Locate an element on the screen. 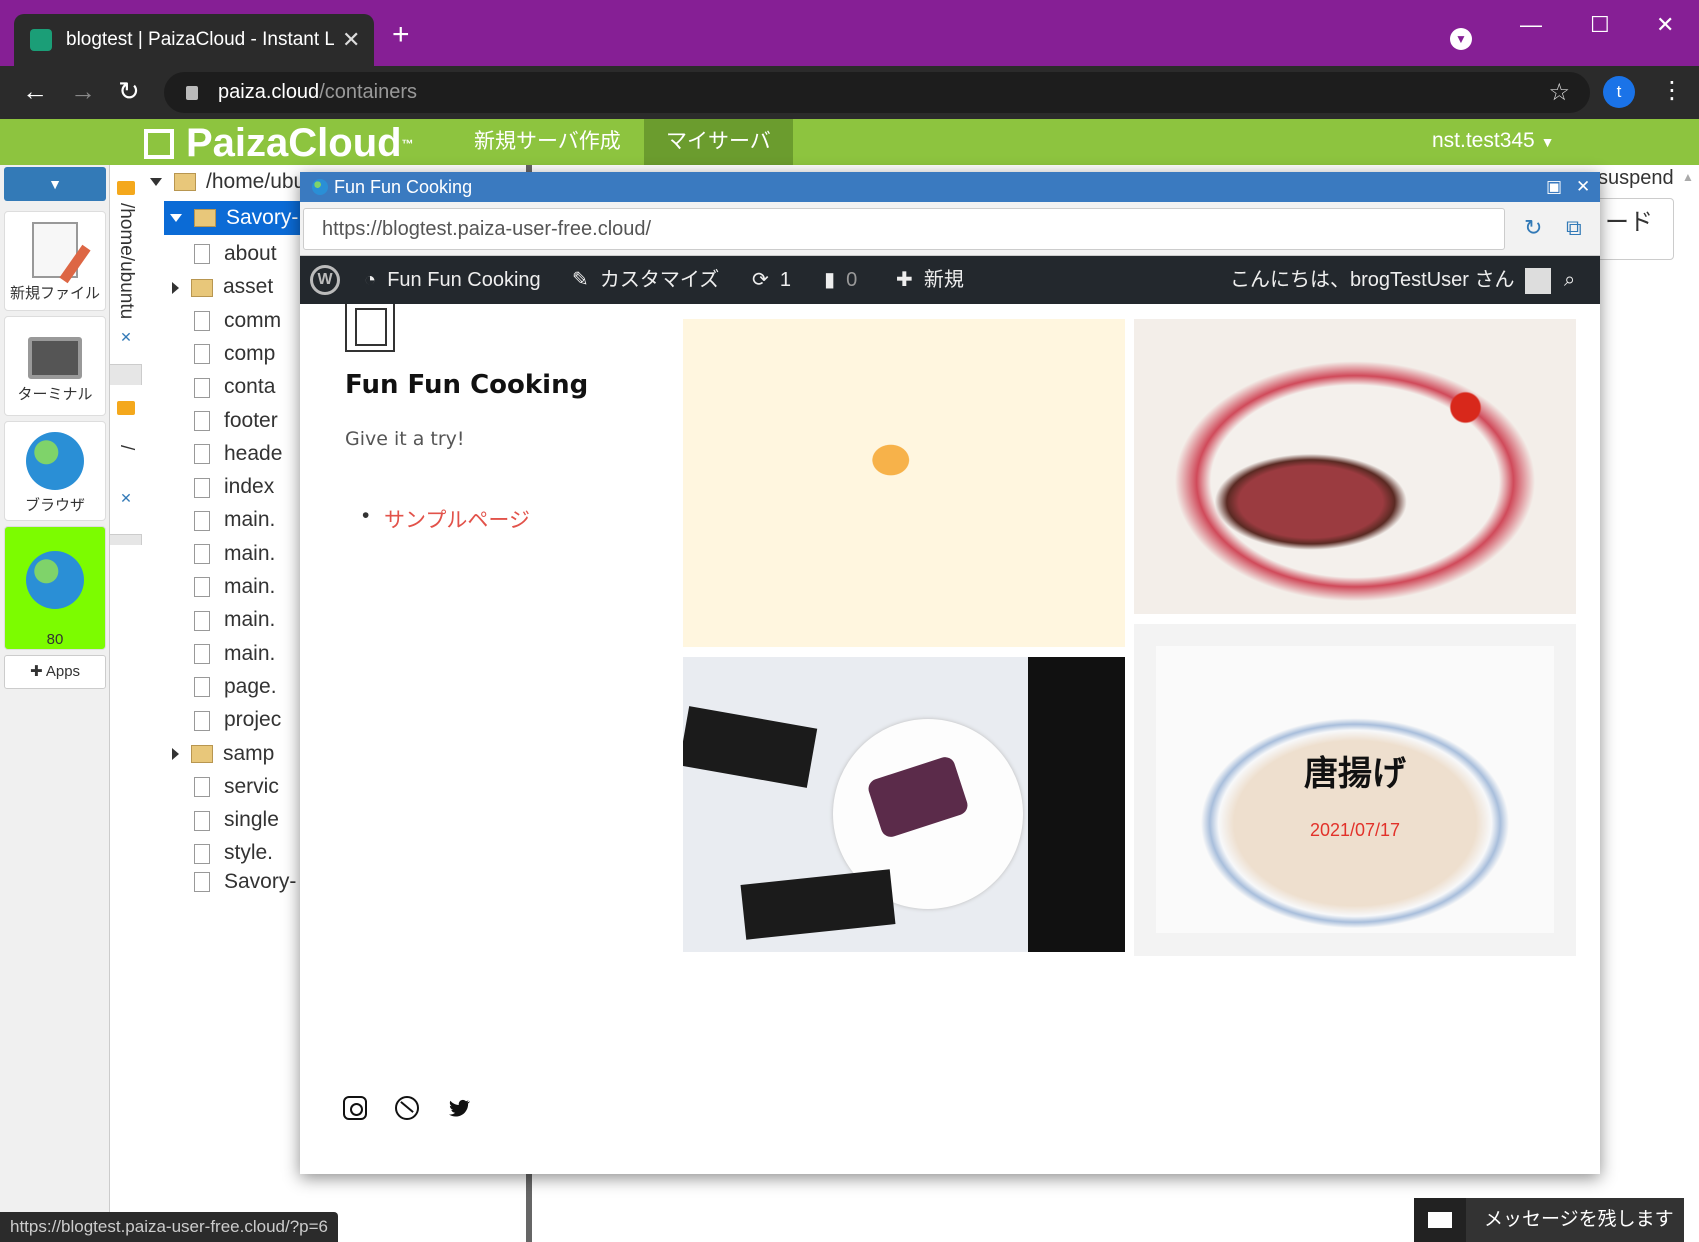  caret-down-icon: ▼ is located at coordinates (1547, 142).